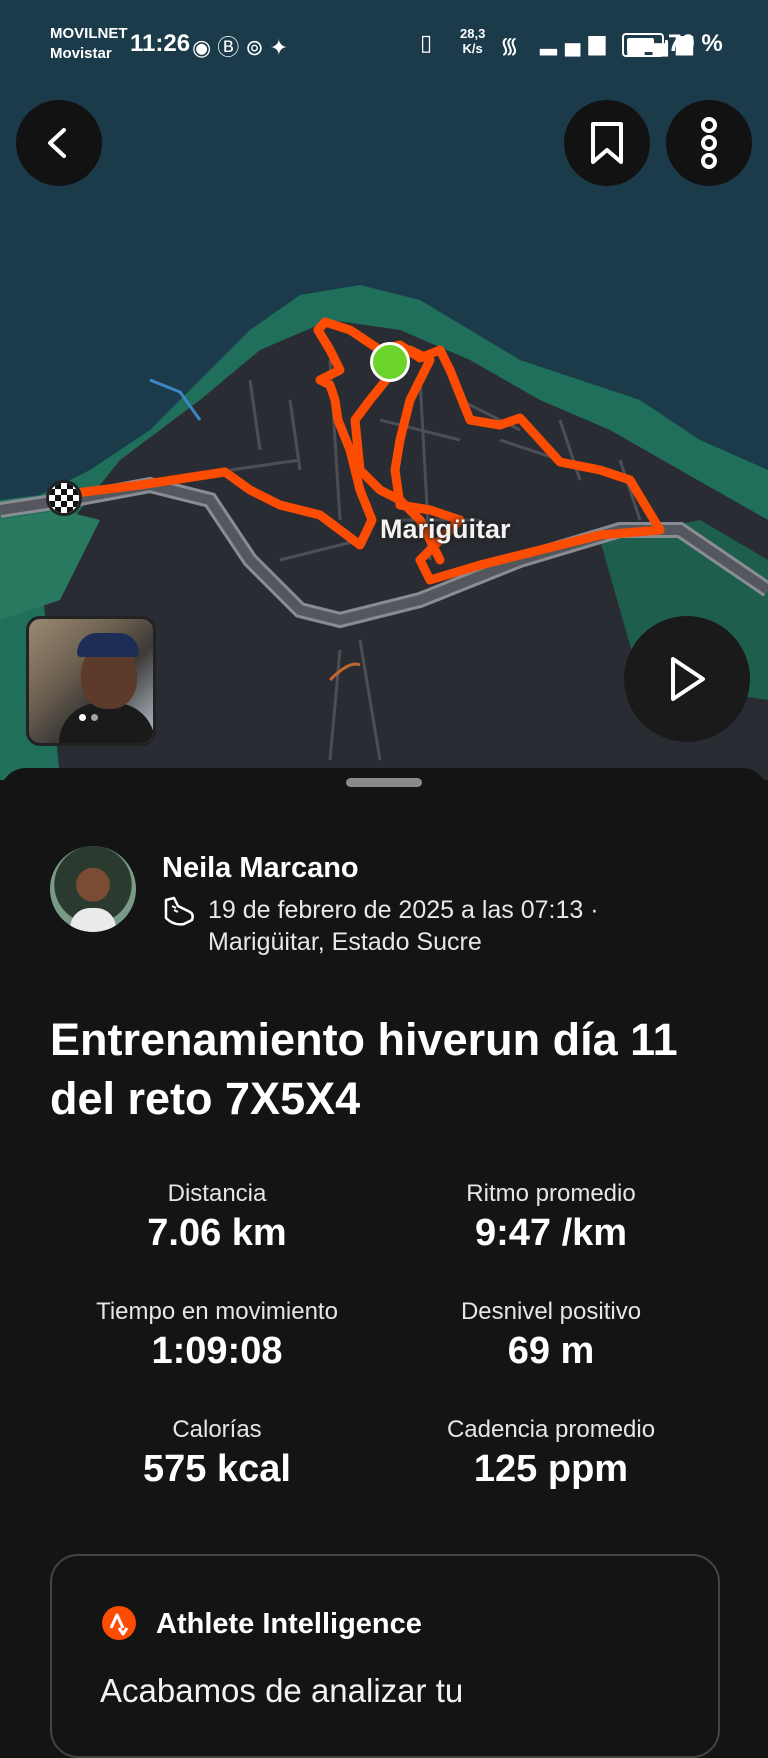  Describe the element at coordinates (289, 1624) in the screenshot. I see `athlete-intelligence-title: Athlete Intelligence` at that location.